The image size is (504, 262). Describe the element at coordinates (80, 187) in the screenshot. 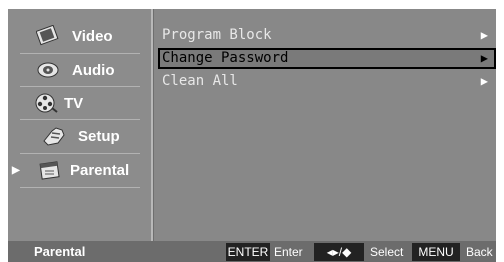

I see `sidebar-rule` at that location.